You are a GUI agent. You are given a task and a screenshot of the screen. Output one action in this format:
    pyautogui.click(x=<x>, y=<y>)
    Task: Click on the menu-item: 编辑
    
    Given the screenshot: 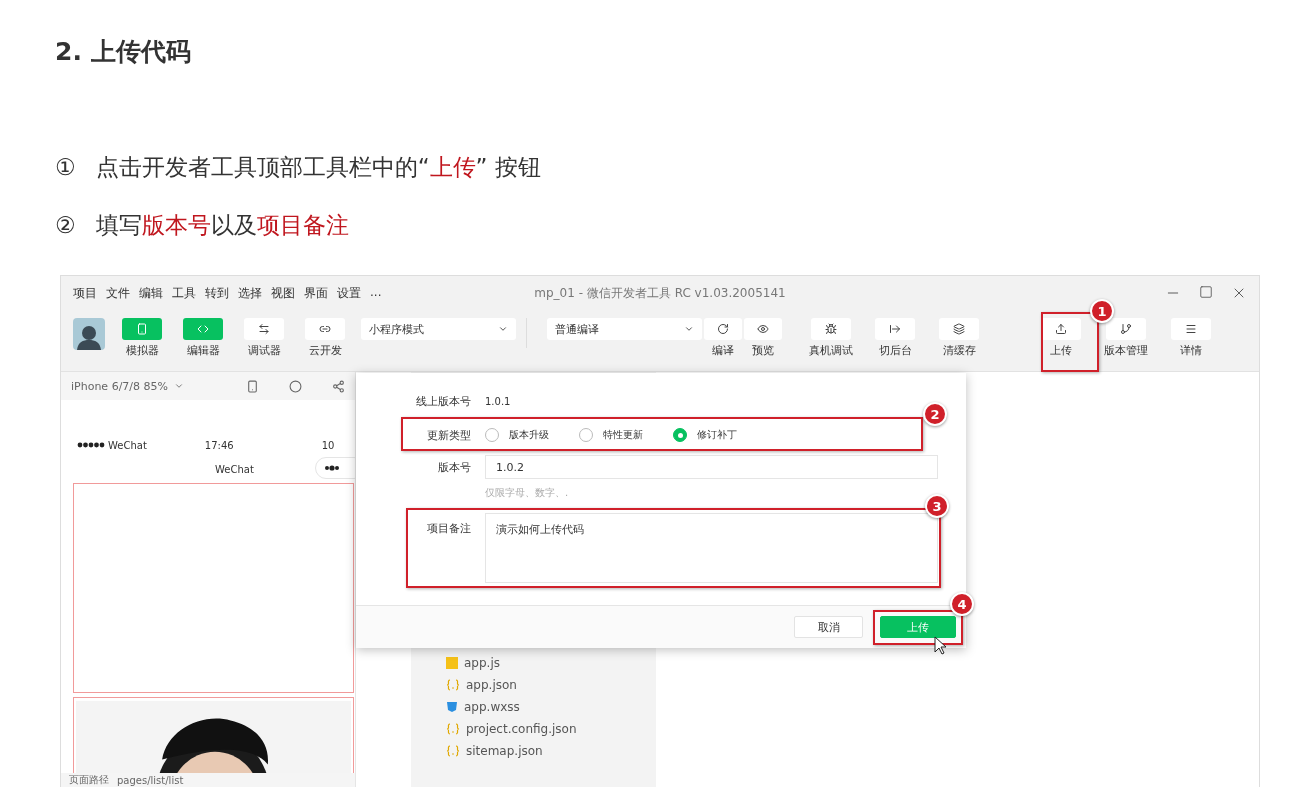 What is the action you would take?
    pyautogui.click(x=151, y=293)
    